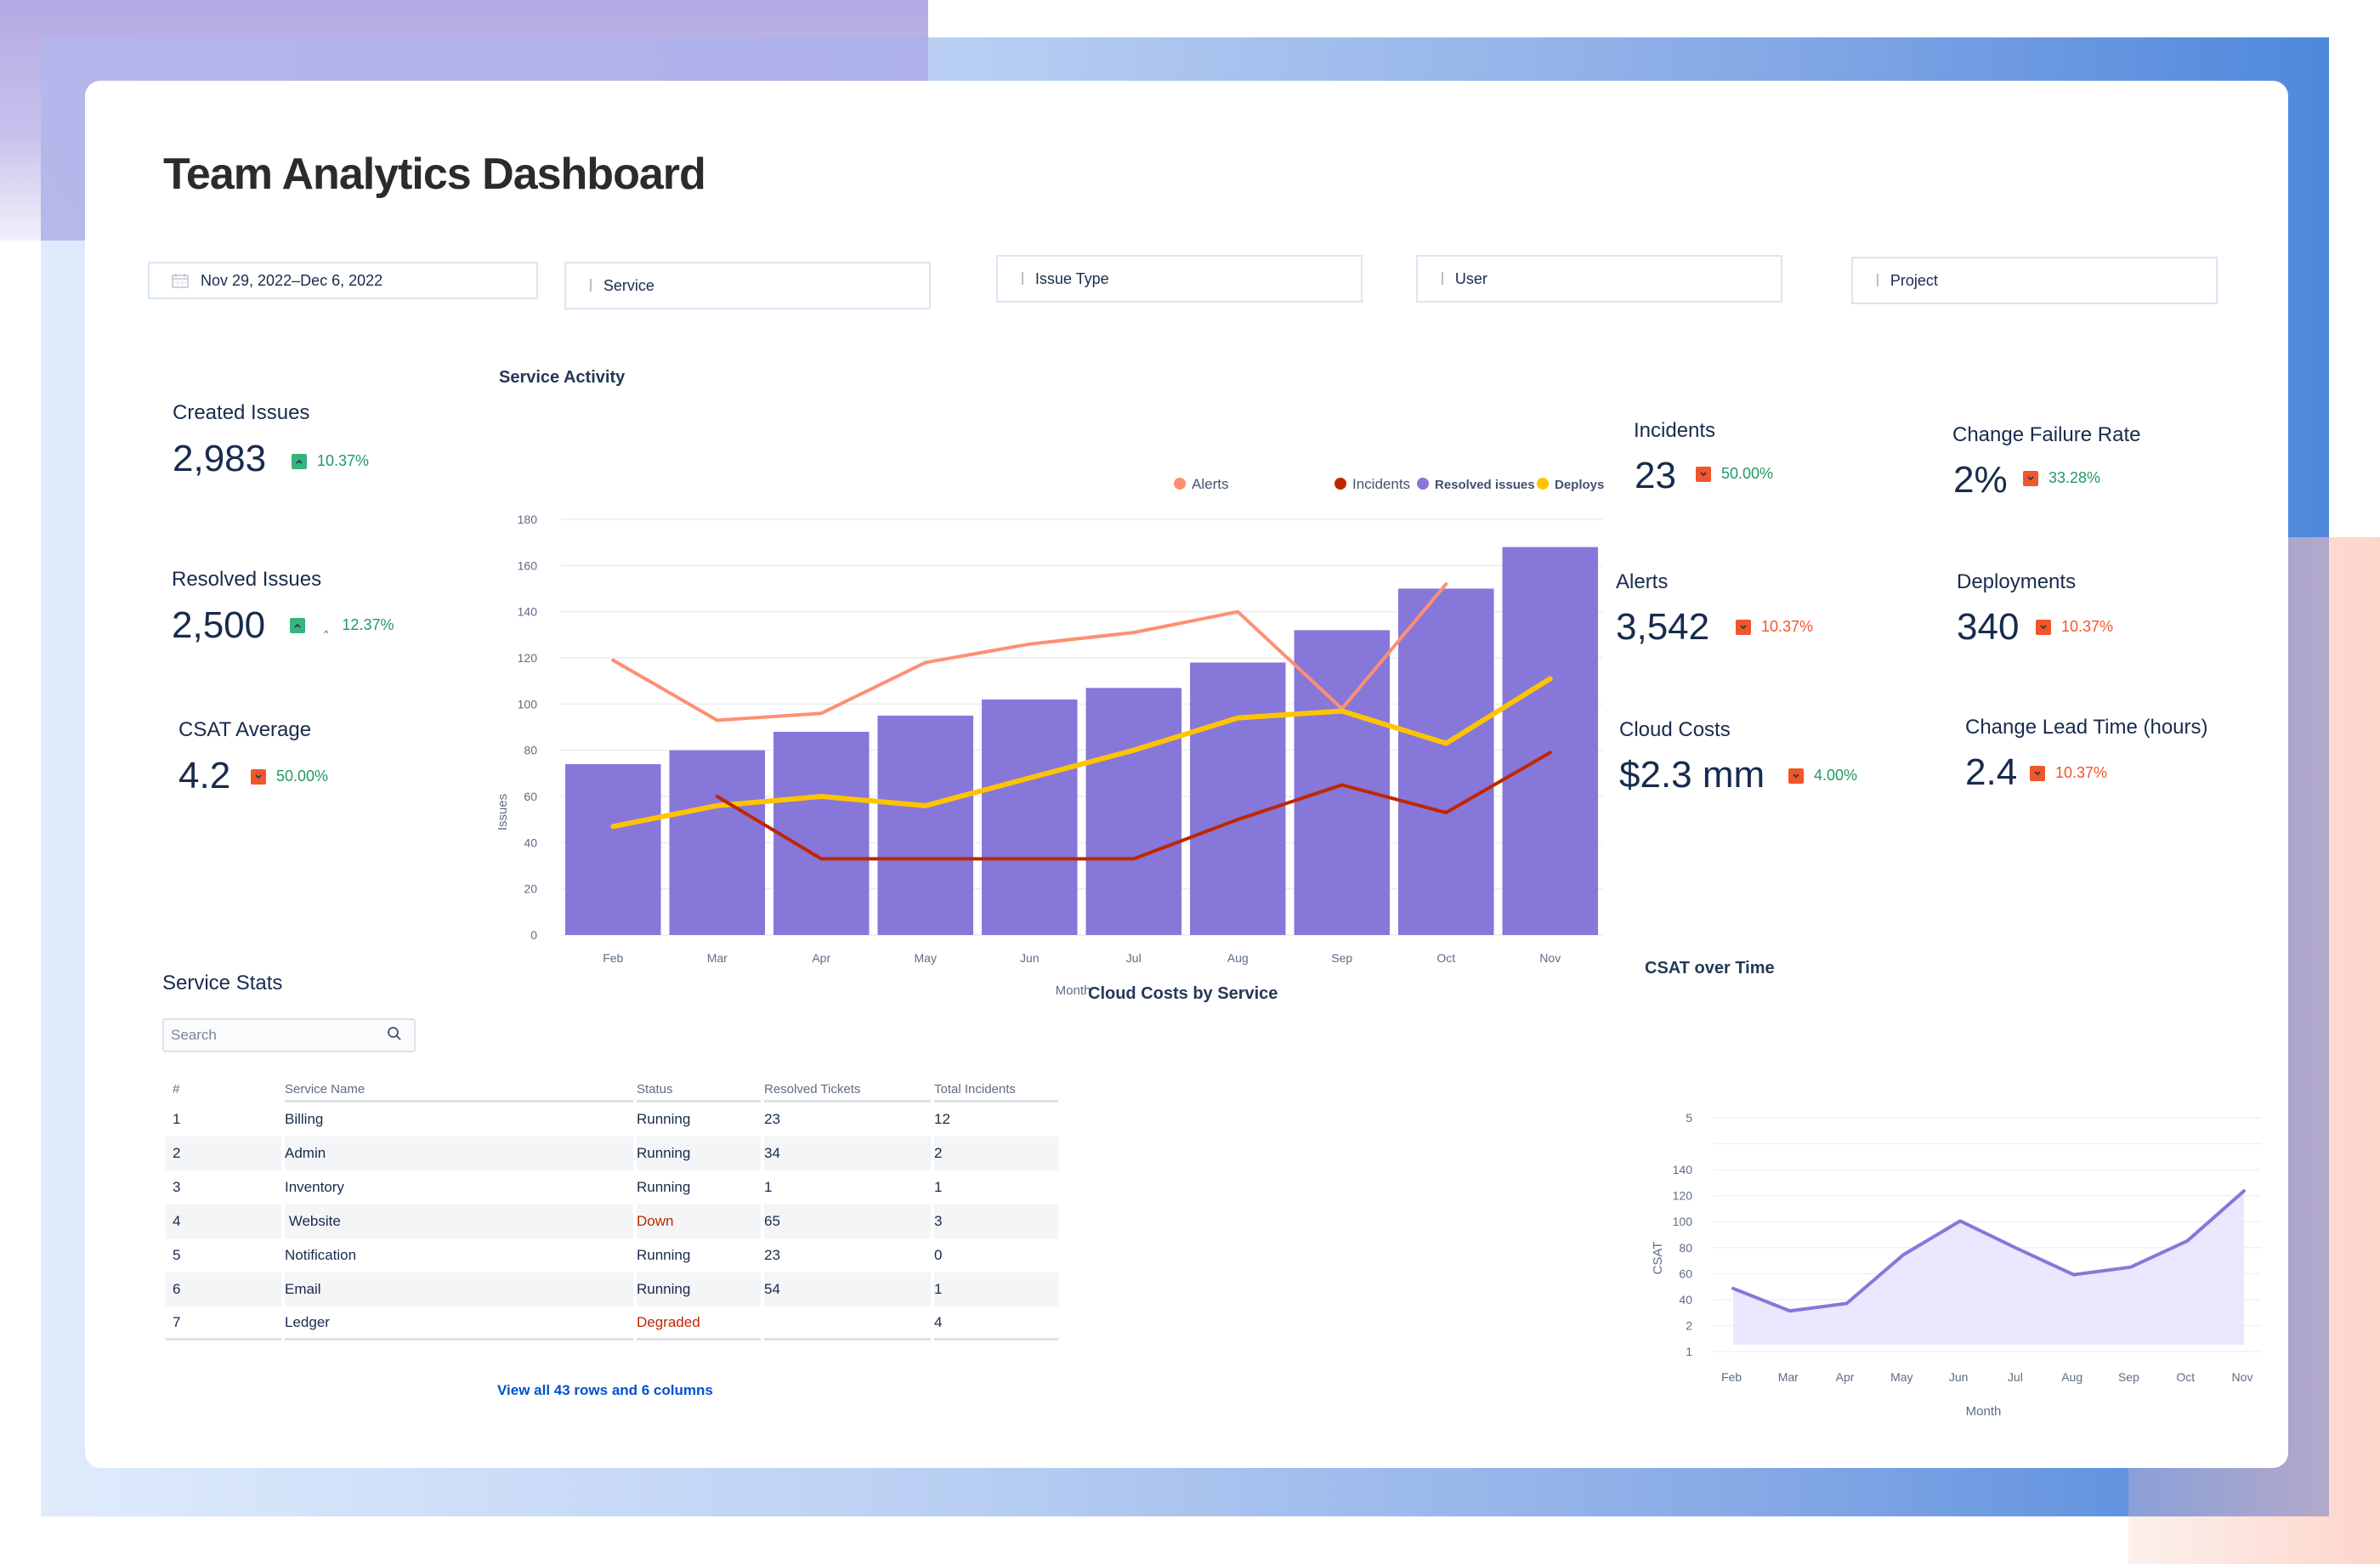 The width and height of the screenshot is (2380, 1564). I want to click on kpi-label: Resolved Issues, so click(247, 579).